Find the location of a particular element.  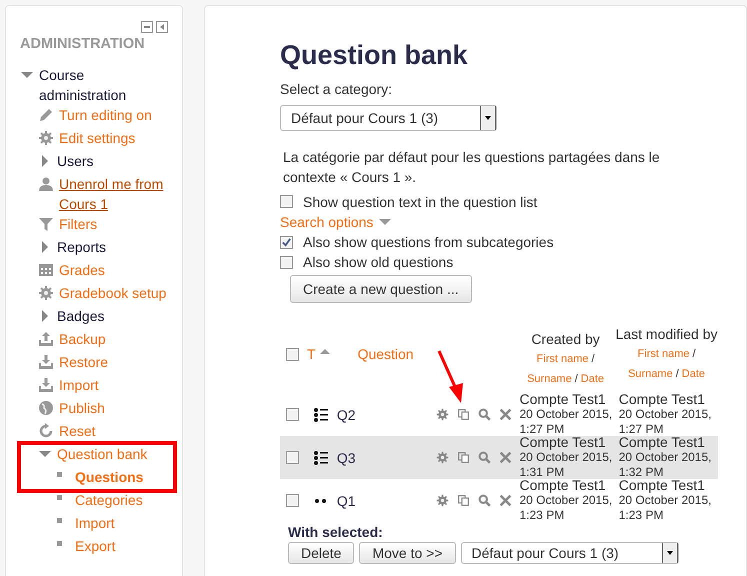

menu-link: Grades is located at coordinates (82, 270).